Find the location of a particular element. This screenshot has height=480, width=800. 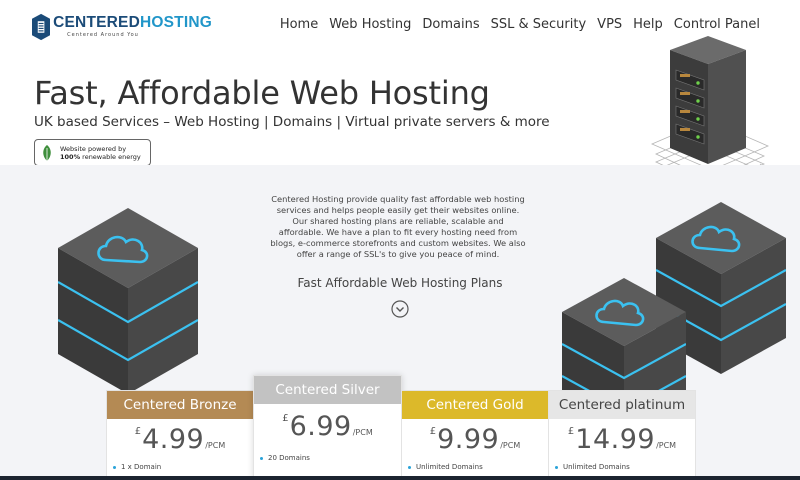

plan-name: Centered Gold is located at coordinates (475, 405).